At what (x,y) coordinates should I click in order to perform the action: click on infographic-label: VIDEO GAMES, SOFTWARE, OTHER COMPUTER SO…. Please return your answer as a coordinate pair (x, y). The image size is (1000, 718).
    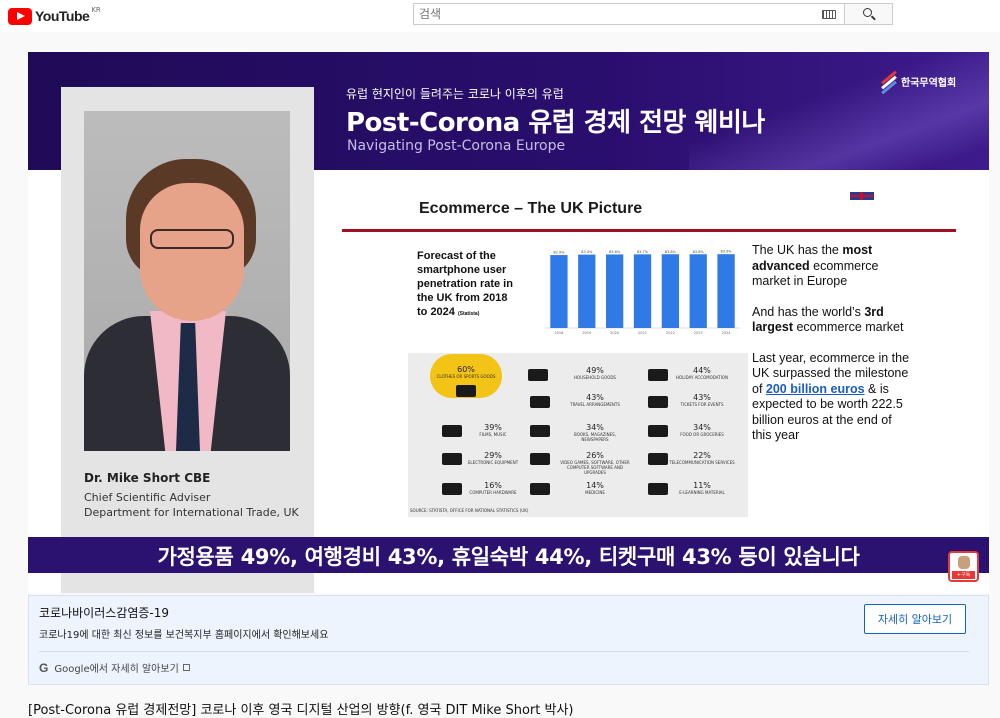
    Looking at the image, I should click on (595, 467).